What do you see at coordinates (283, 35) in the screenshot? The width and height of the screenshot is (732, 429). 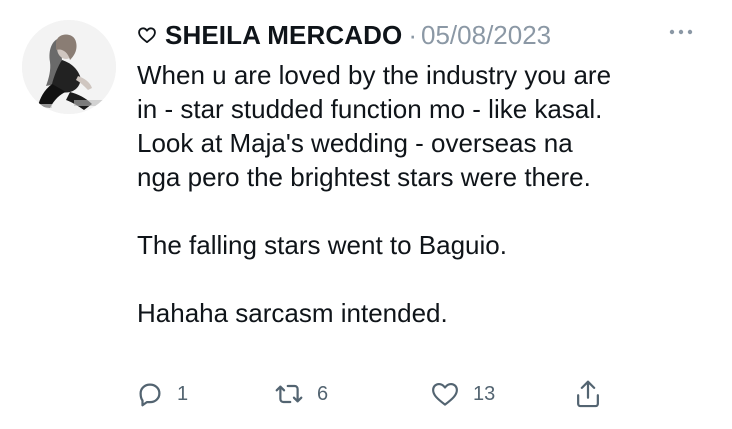 I see `author-display-name: SHEILA MERCADO` at bounding box center [283, 35].